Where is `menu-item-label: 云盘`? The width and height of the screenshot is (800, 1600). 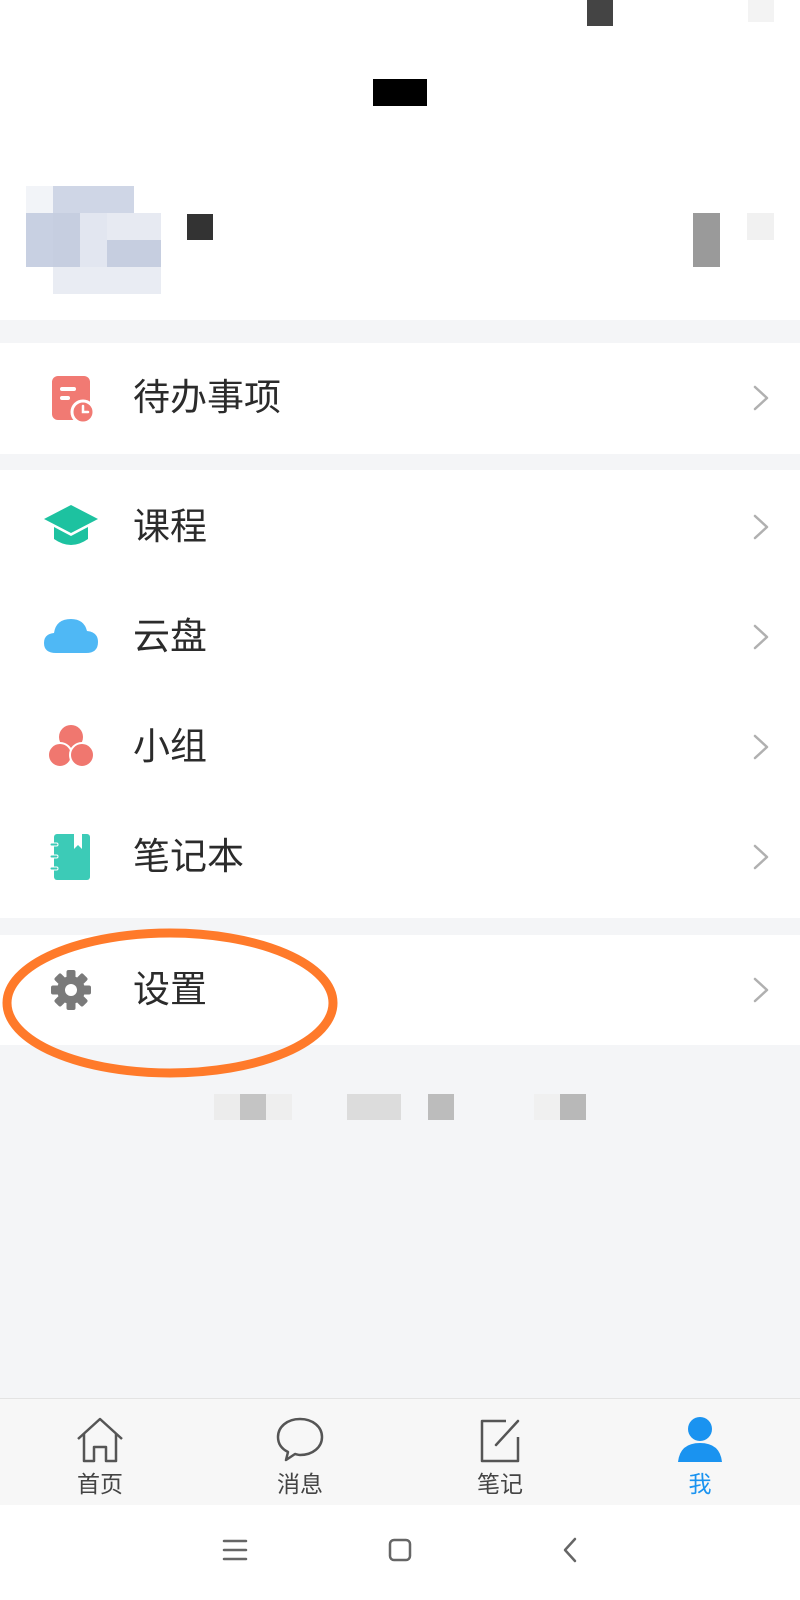
menu-item-label: 云盘 is located at coordinates (170, 636).